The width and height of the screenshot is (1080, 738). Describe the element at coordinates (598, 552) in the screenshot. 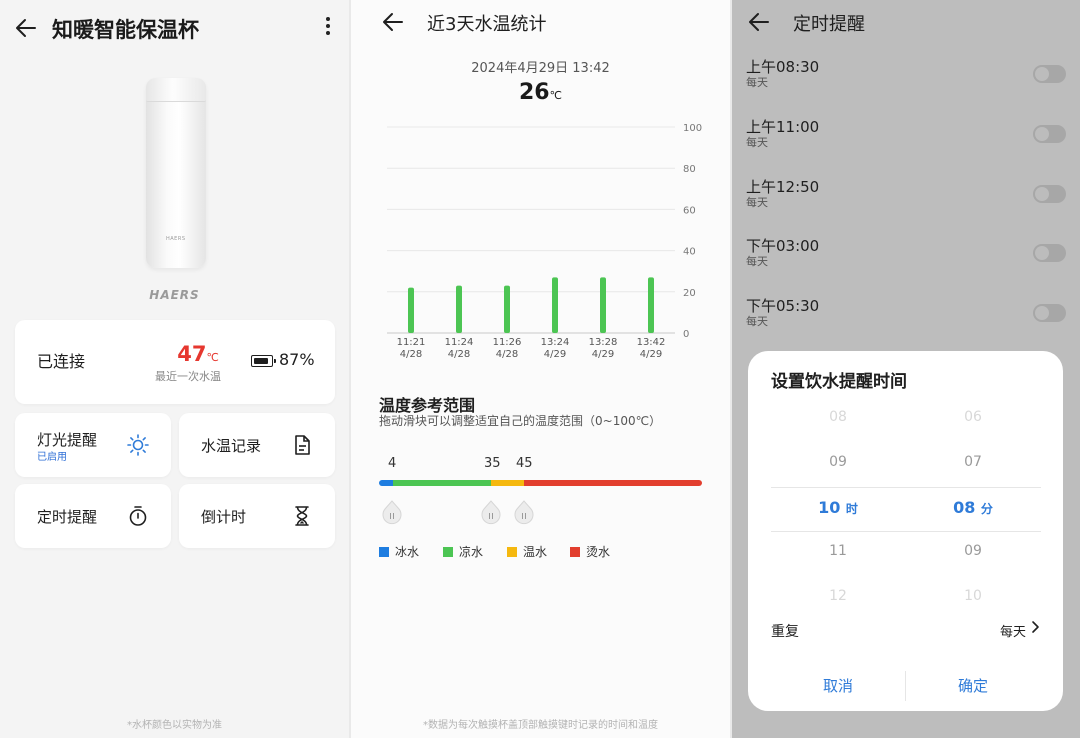

I see `legend-label: 烫水` at that location.